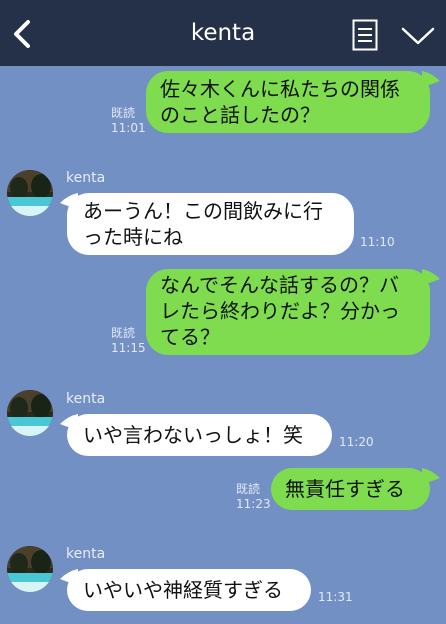  What do you see at coordinates (418, 36) in the screenshot?
I see `chevron-down-icon` at bounding box center [418, 36].